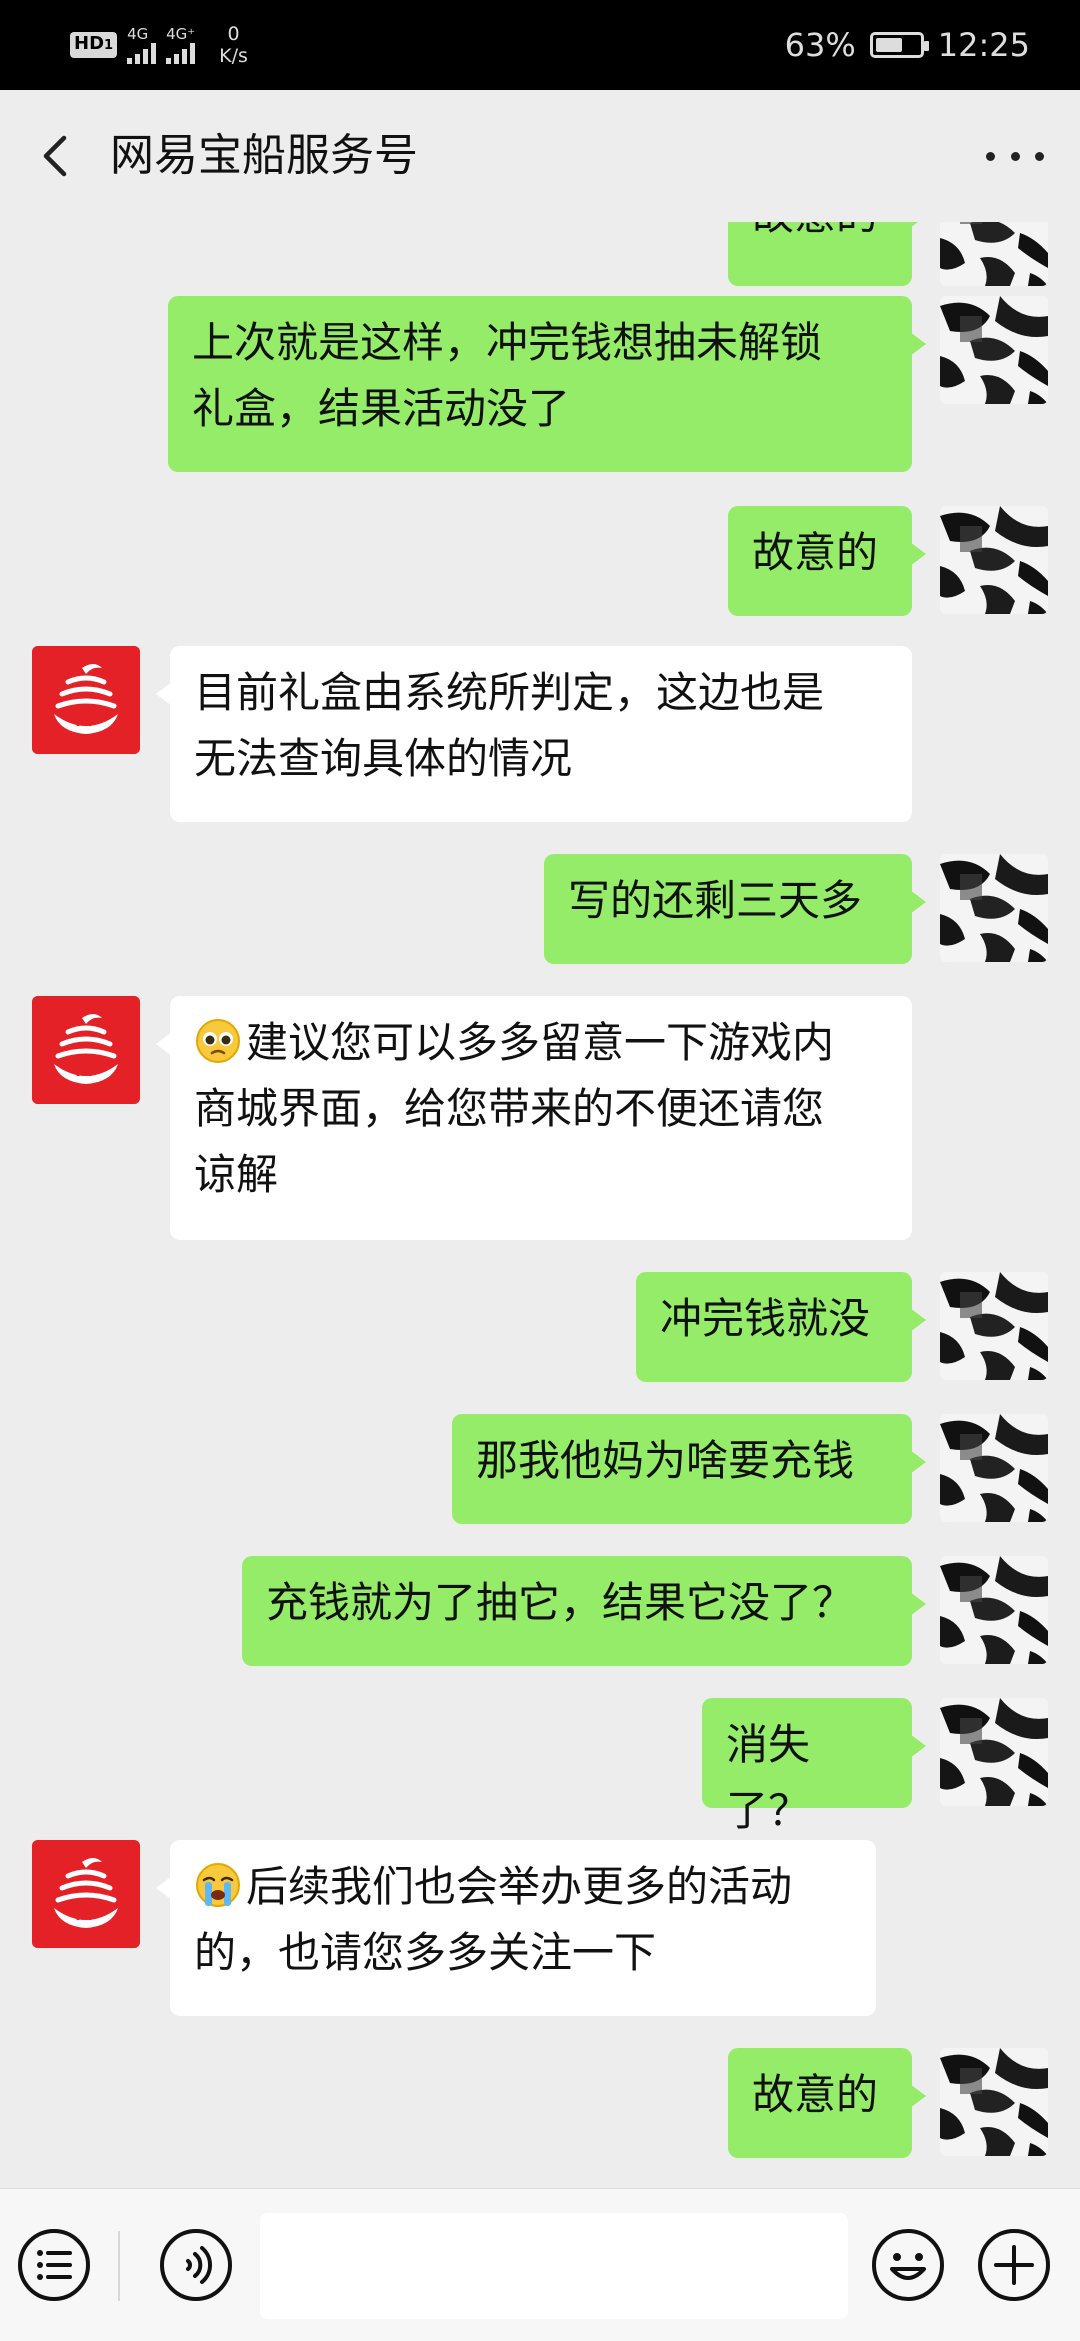 Image resolution: width=1080 pixels, height=2341 pixels. I want to click on plus-icon, so click(1014, 2265).